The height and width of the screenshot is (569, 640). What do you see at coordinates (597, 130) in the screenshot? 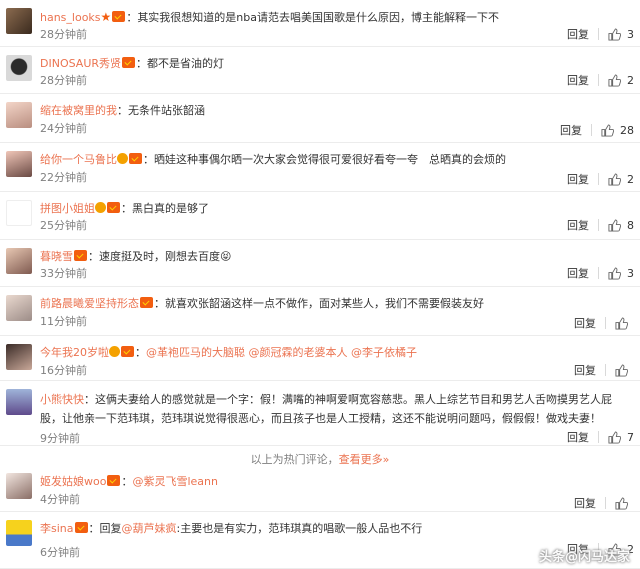
I see `comment-actions: 回复 28` at bounding box center [597, 130].